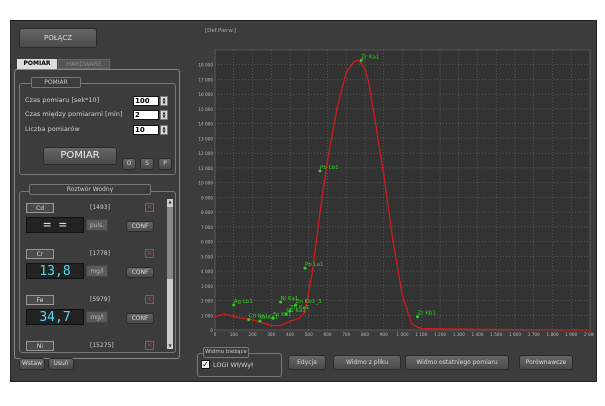 The image size is (605, 406). Describe the element at coordinates (165, 164) in the screenshot. I see `p-button: P` at that location.